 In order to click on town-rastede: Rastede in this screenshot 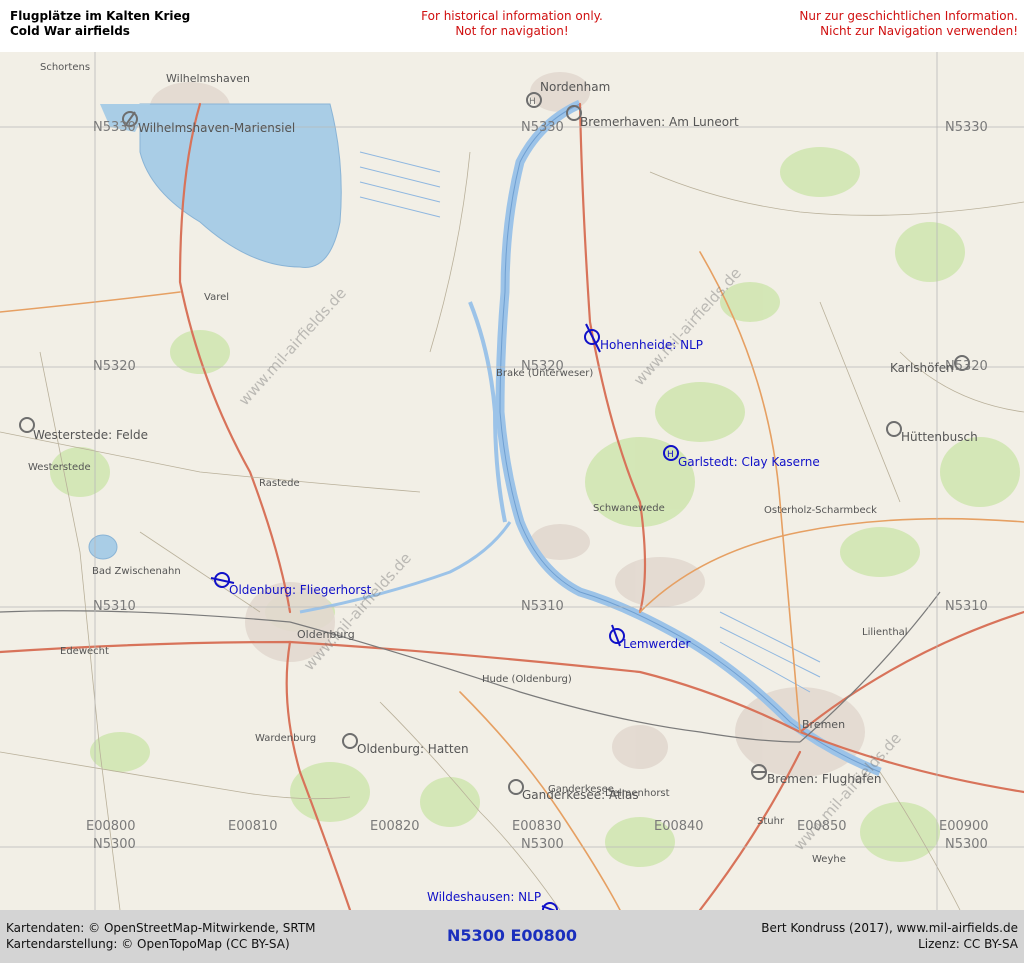, I will do `click(279, 483)`.